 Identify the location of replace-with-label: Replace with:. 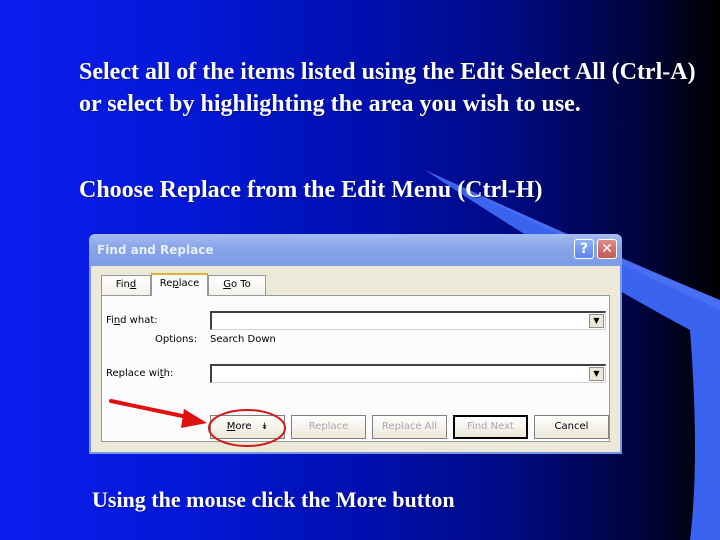
(139, 373).